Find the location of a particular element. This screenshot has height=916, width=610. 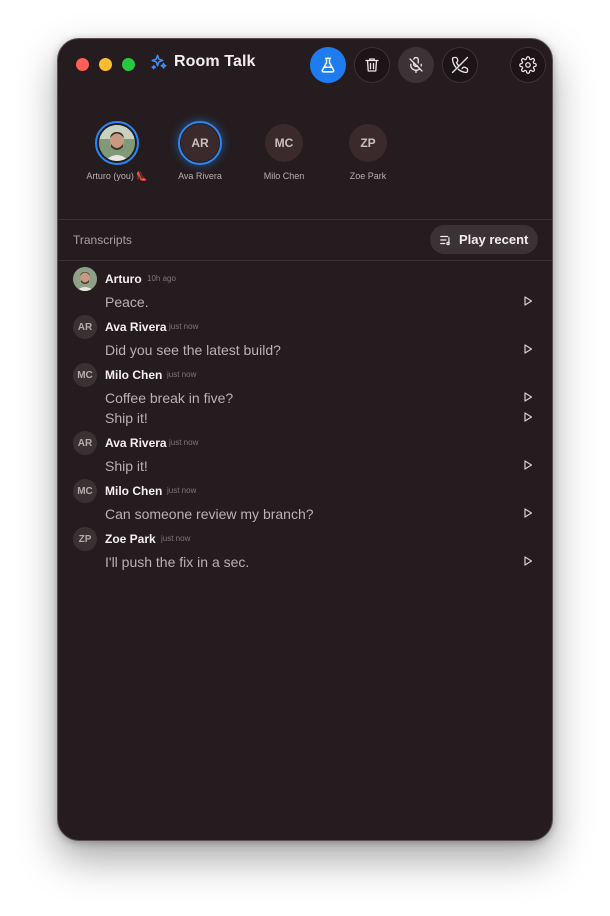

avatar-initials: AR is located at coordinates (200, 143).